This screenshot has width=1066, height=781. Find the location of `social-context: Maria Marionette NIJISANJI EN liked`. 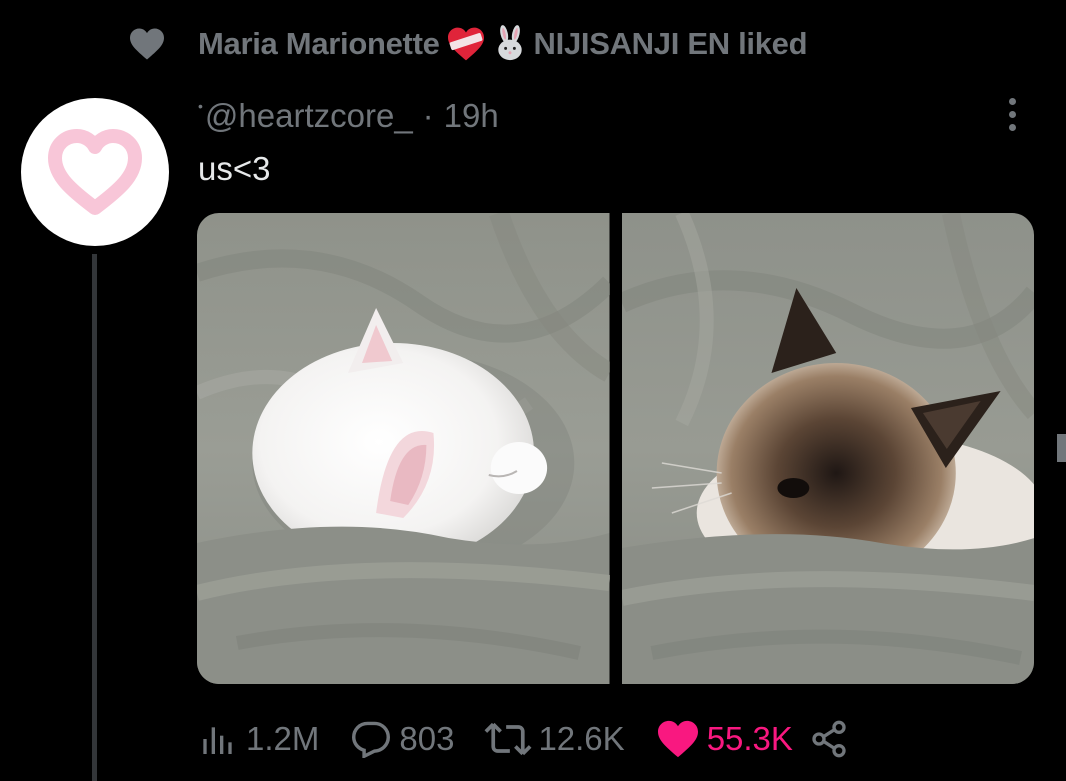

social-context: Maria Marionette NIJISANJI EN liked is located at coordinates (468, 44).